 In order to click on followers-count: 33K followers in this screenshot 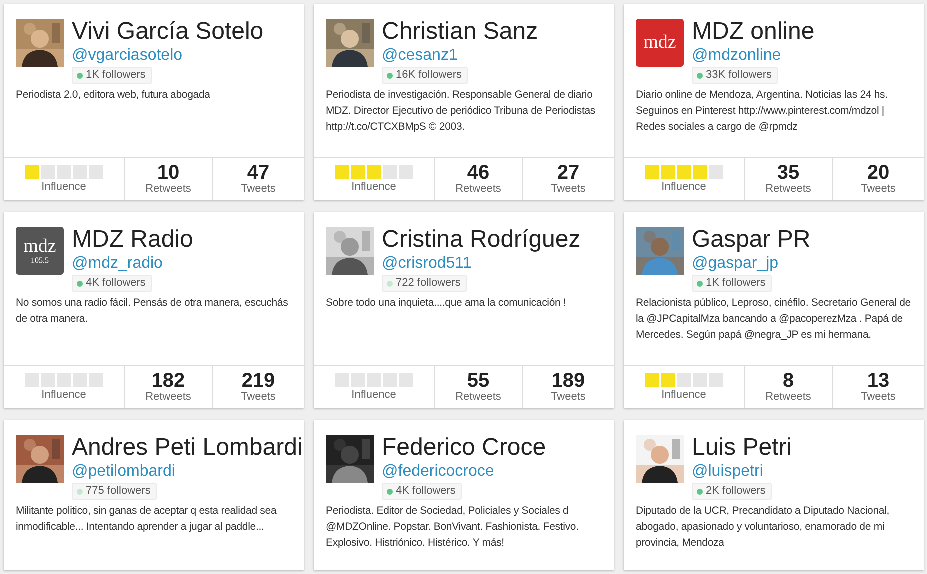, I will do `click(739, 75)`.